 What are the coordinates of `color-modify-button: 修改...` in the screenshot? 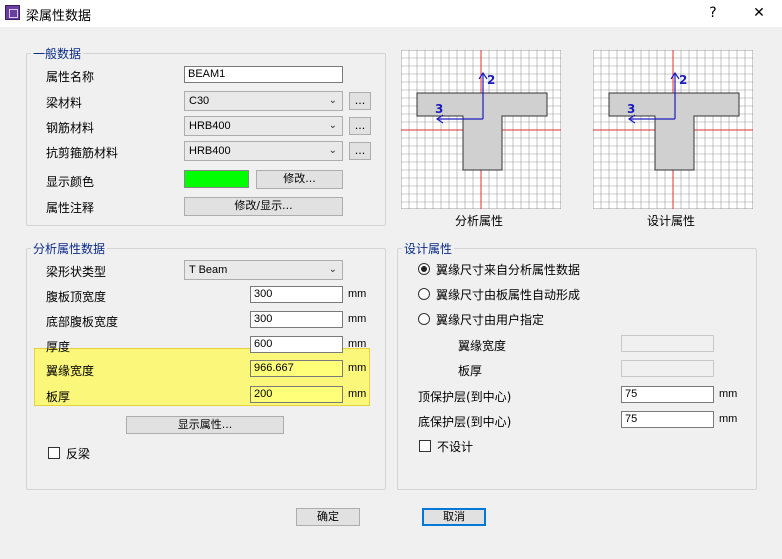 It's located at (299, 179).